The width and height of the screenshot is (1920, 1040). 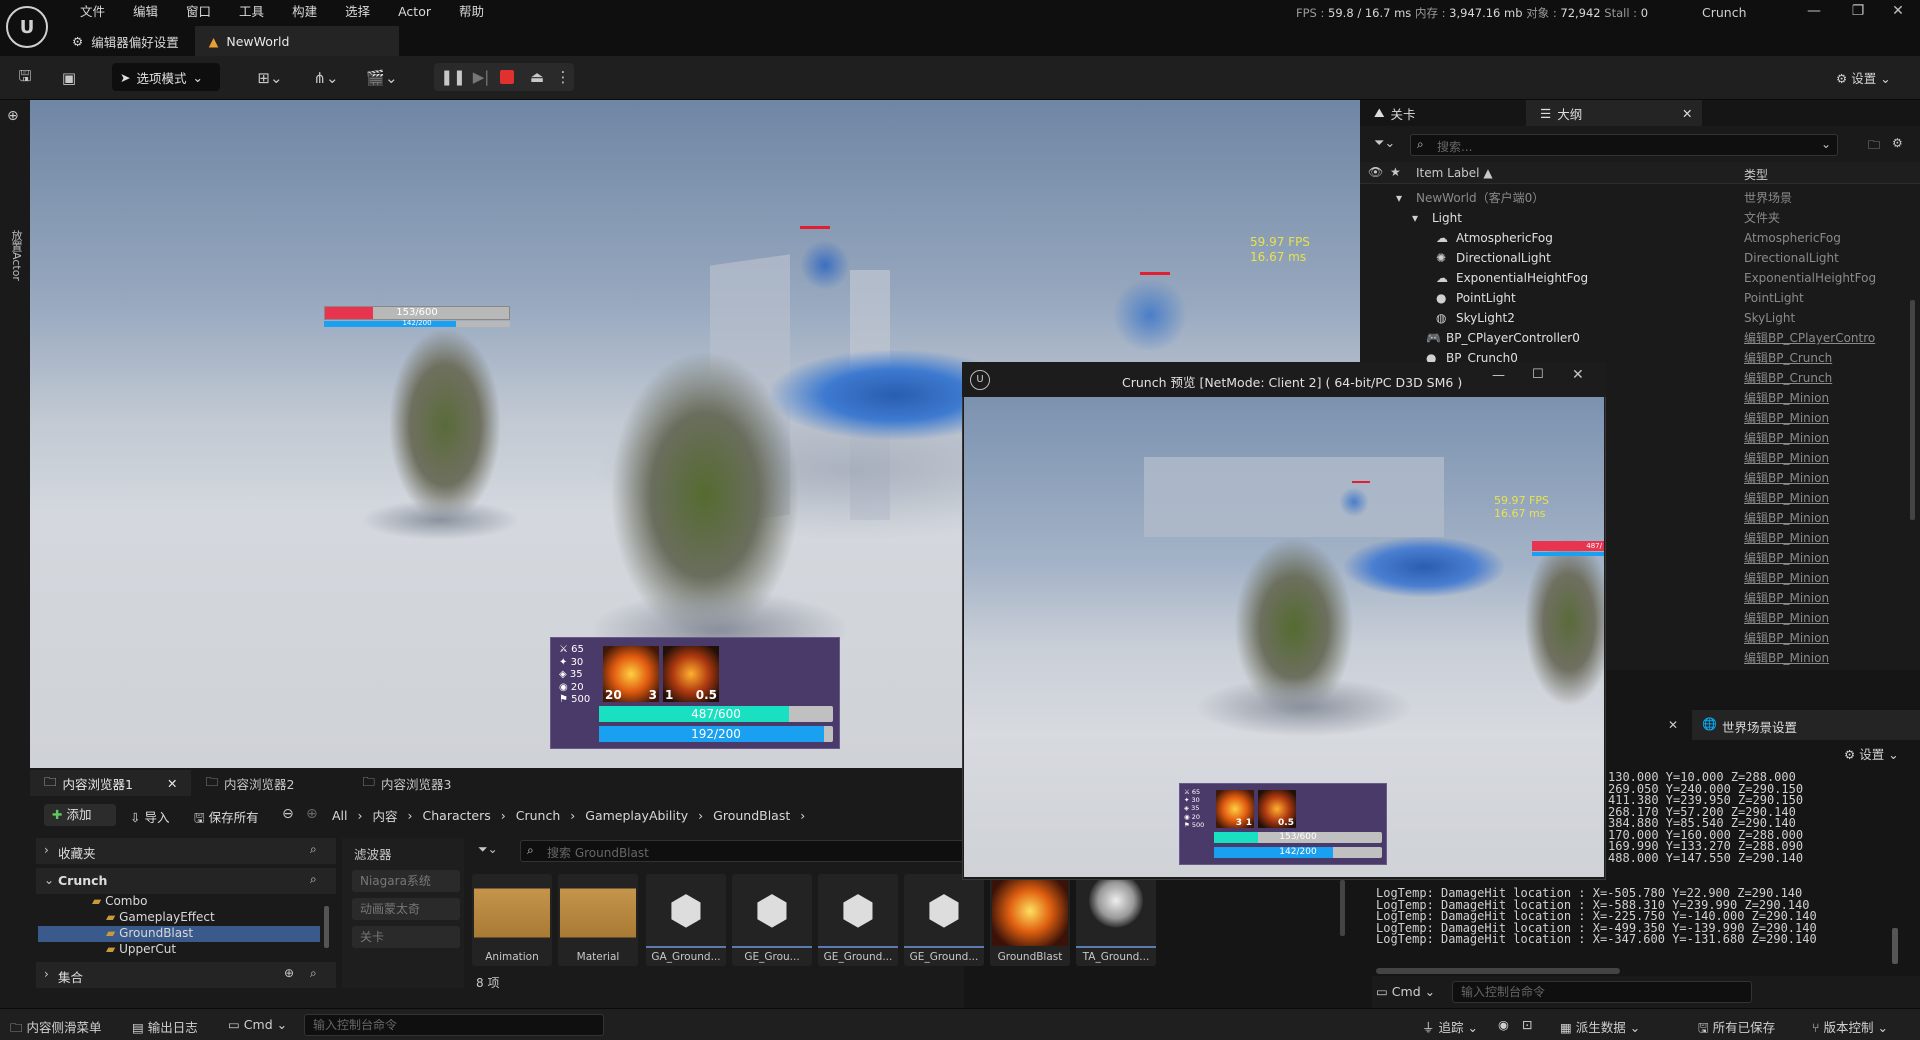 What do you see at coordinates (1640, 198) in the screenshot?
I see `outliner-row: ▾ NewWorld（客户端0） 世界场景` at bounding box center [1640, 198].